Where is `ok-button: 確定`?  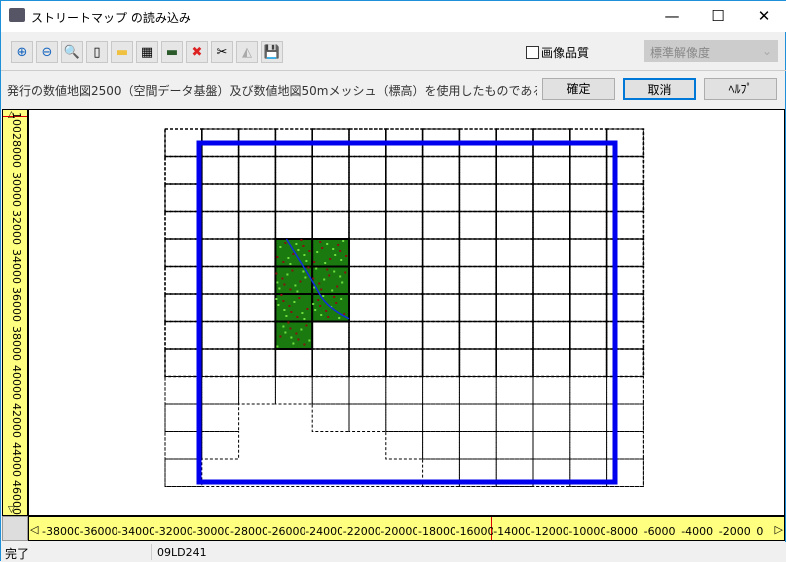
ok-button: 確定 is located at coordinates (578, 89).